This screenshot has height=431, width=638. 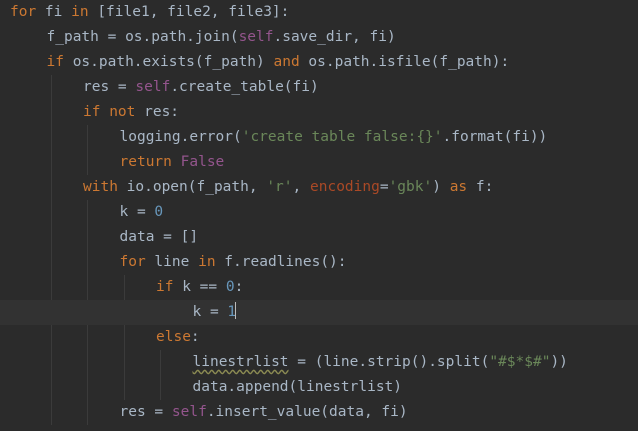 I want to click on code-line-text: for line in f.readlines():, so click(x=233, y=262).